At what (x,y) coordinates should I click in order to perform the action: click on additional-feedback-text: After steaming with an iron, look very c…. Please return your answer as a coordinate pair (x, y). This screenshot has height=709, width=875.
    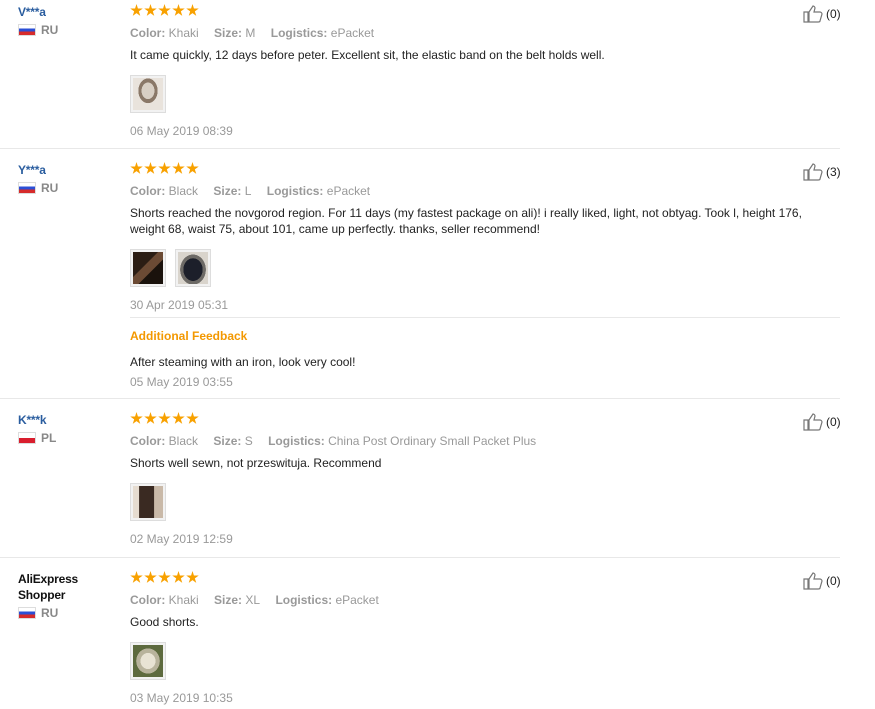
    Looking at the image, I should click on (243, 362).